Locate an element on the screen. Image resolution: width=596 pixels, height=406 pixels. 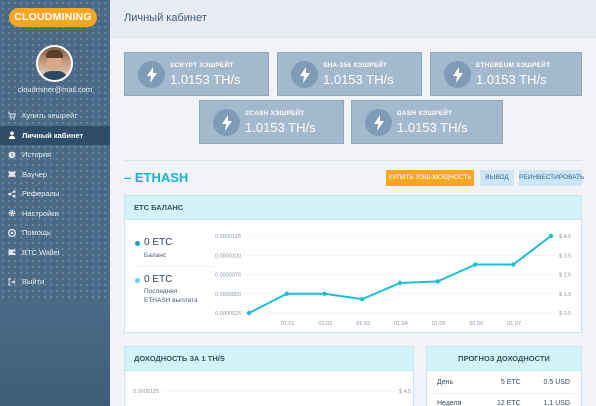
user-icon is located at coordinates (12, 135).